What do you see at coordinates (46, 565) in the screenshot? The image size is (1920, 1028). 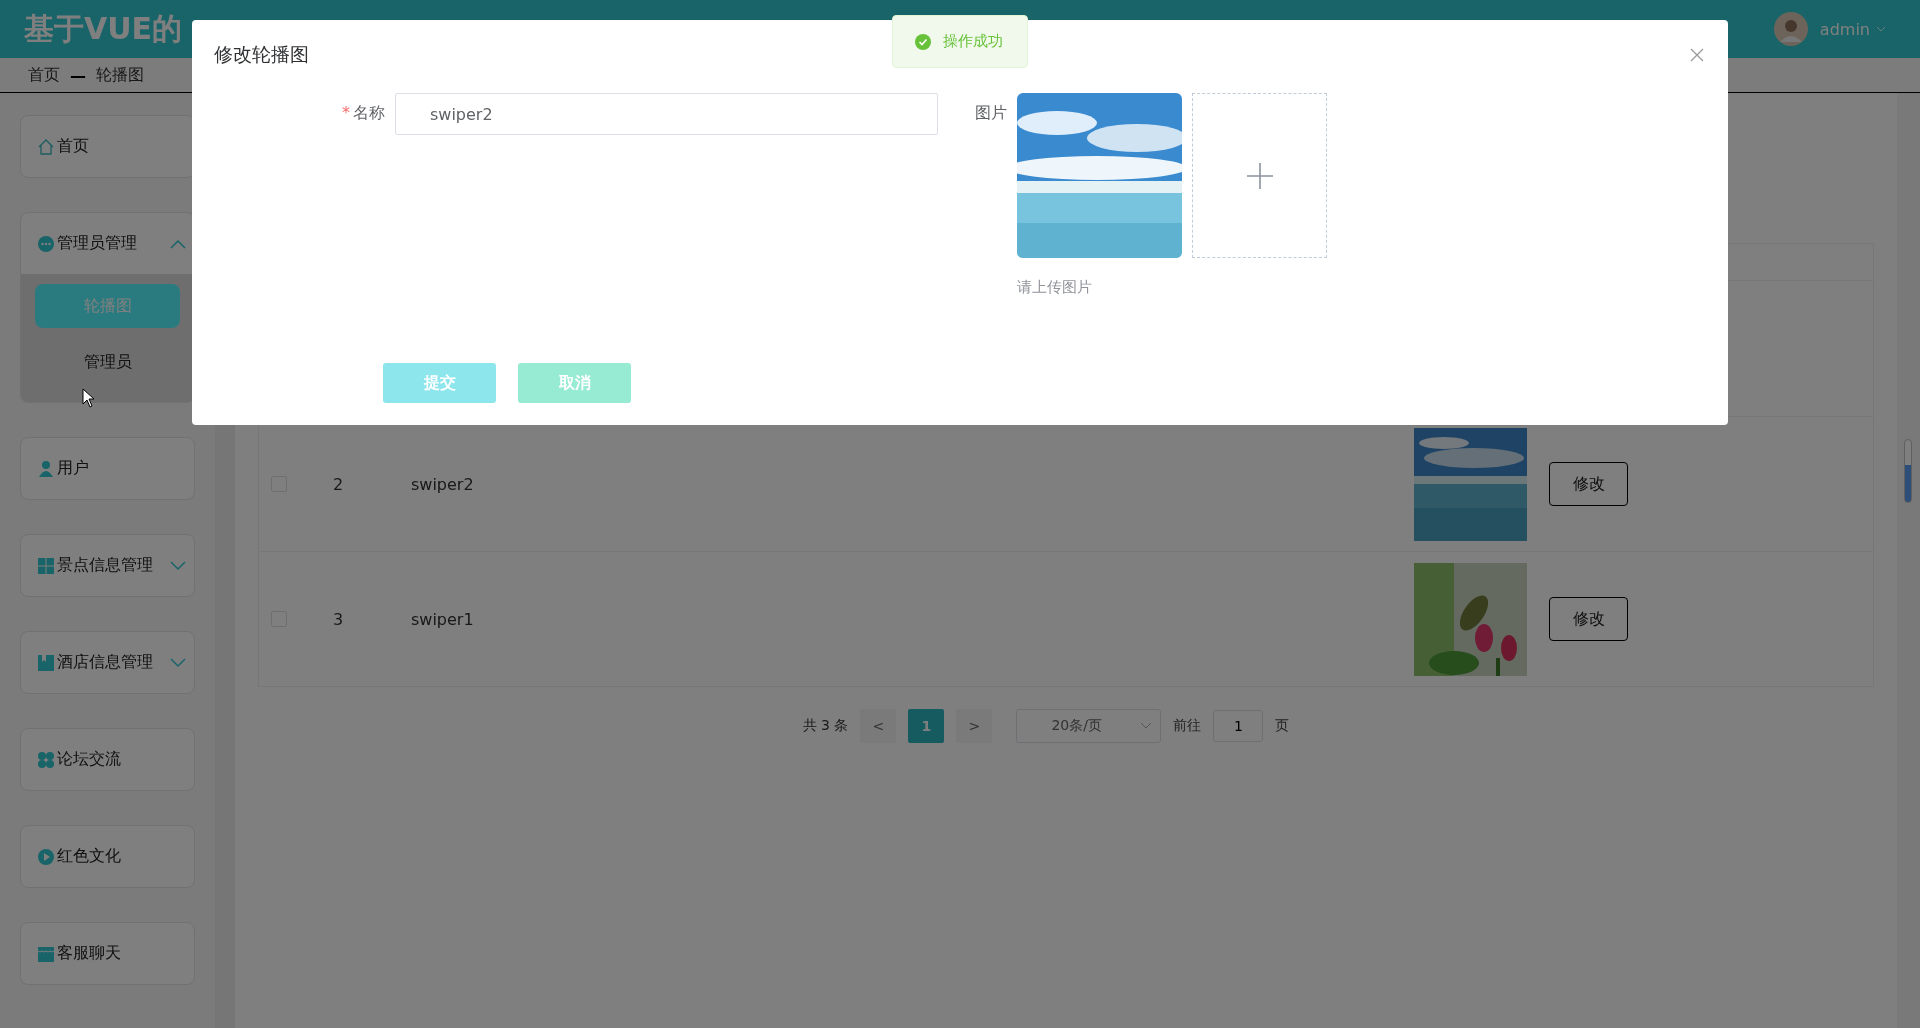 I see `grid-icon` at bounding box center [46, 565].